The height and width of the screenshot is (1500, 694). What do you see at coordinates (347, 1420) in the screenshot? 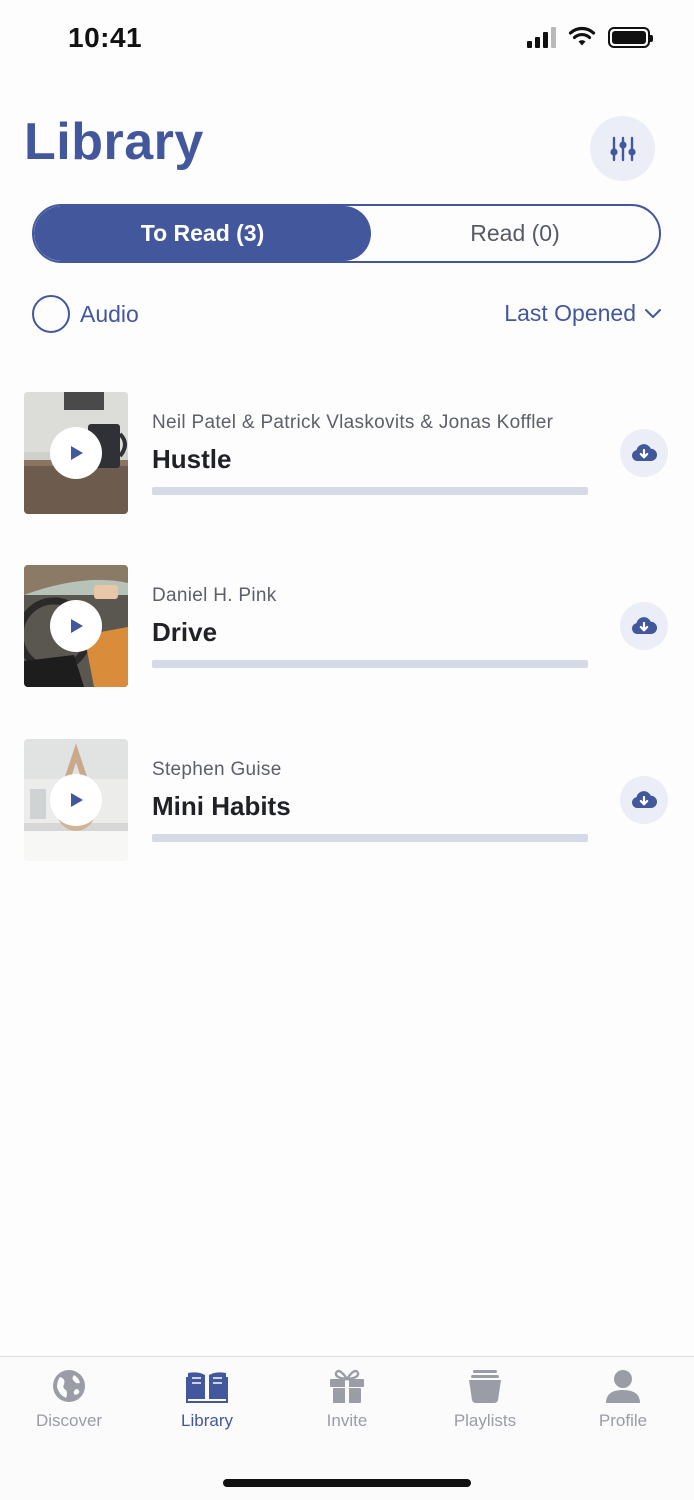
I see `tab-label-invite: Invite` at bounding box center [347, 1420].